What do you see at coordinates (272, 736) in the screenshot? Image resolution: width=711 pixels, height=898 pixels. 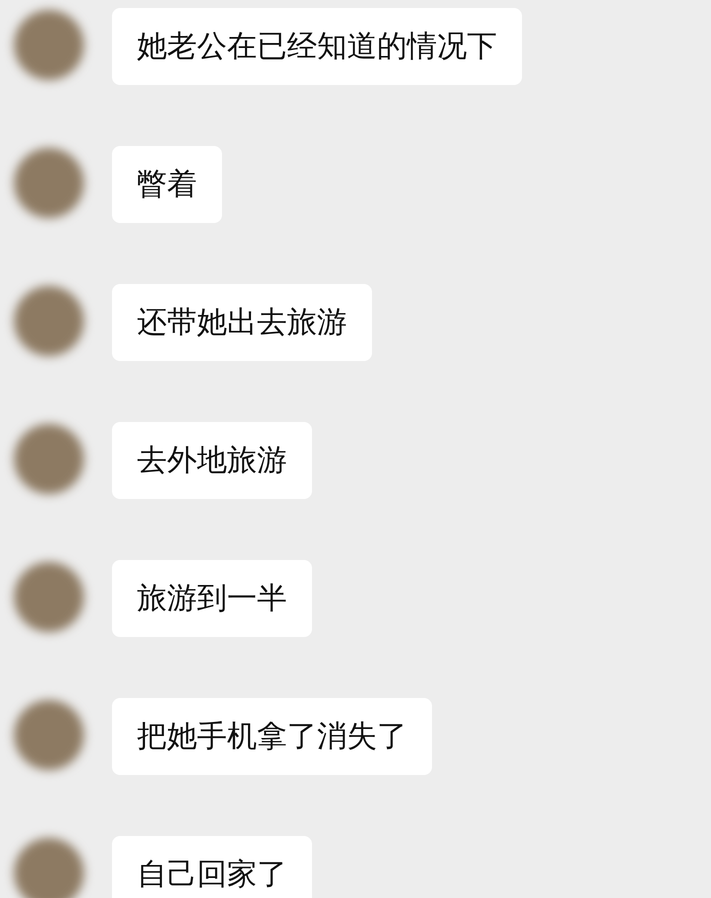 I see `message-bubble: 把她手机拿了消失了` at bounding box center [272, 736].